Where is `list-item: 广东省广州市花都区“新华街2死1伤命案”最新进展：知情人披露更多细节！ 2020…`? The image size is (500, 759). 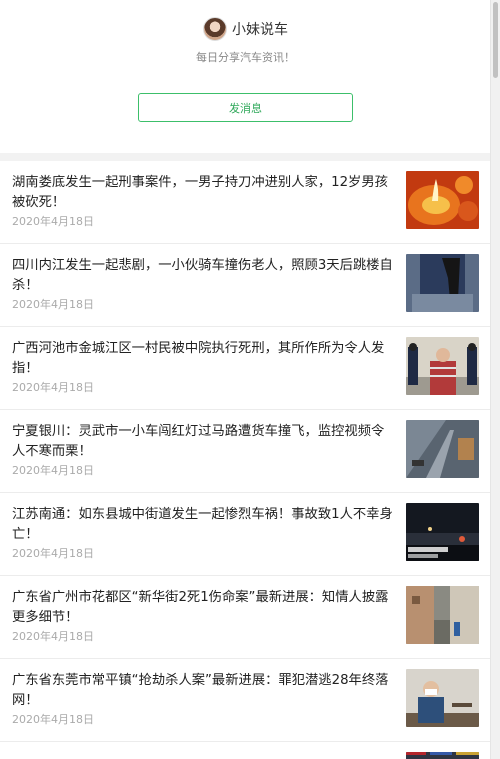 list-item: 广东省广州市花都区“新华街2死1伤命案”最新进展：知情人披露更多细节！ 2020… is located at coordinates (245, 617).